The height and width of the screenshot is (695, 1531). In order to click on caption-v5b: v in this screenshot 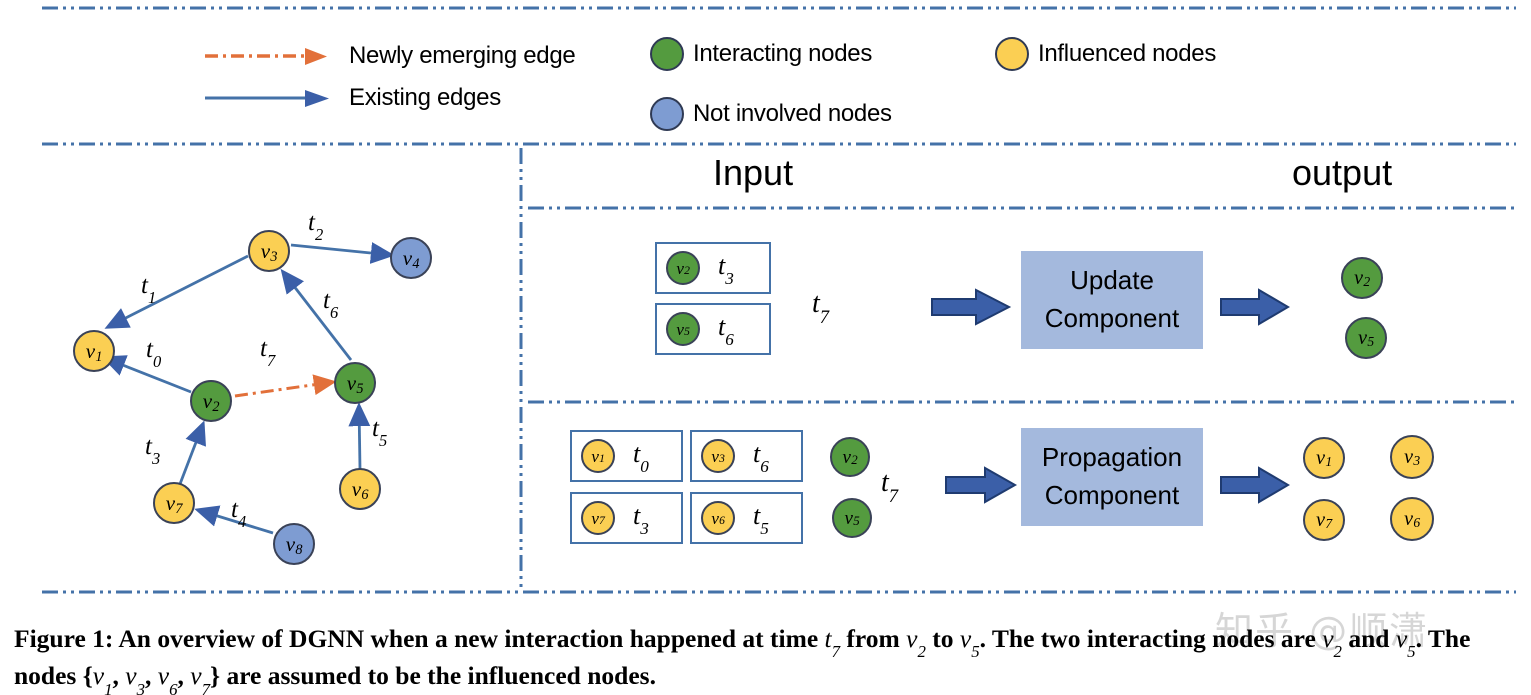, I will do `click(1401, 638)`.